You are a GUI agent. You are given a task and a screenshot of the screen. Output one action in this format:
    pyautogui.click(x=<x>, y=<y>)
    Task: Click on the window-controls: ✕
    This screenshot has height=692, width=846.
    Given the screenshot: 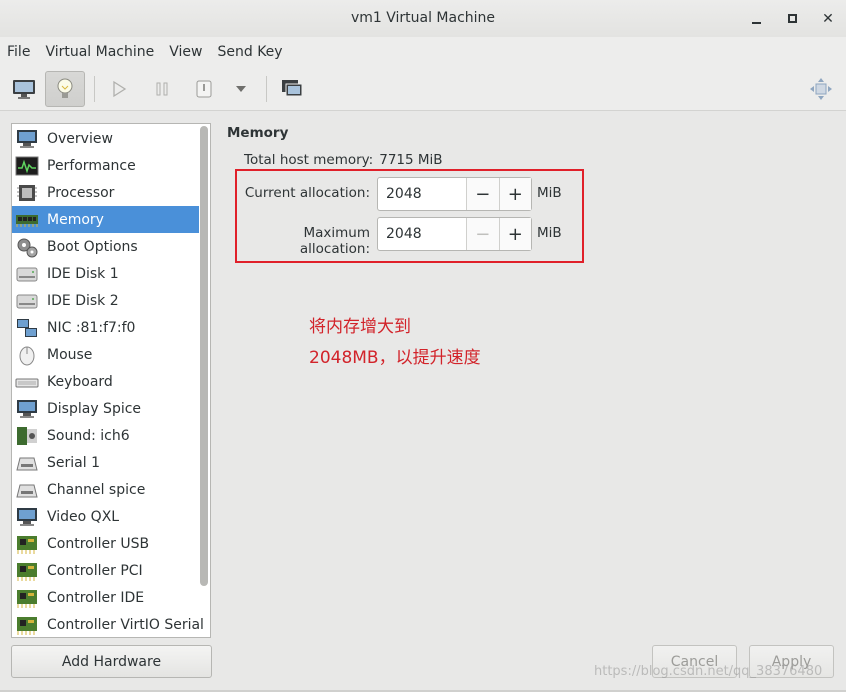 What is the action you would take?
    pyautogui.click(x=792, y=18)
    